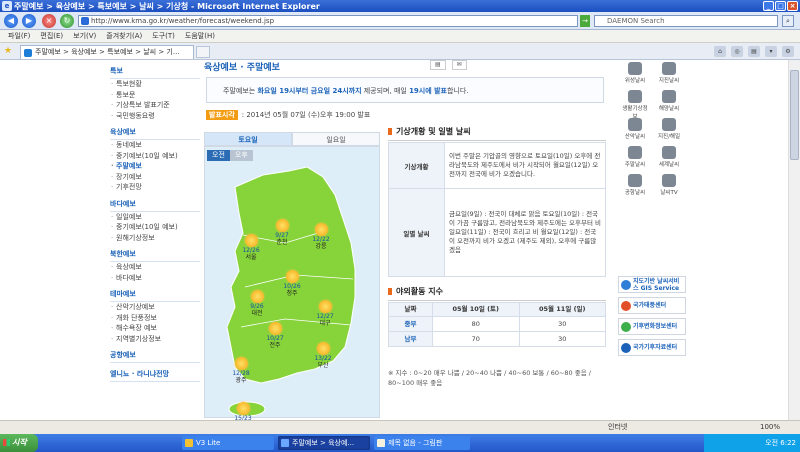 The image size is (800, 452). I want to click on start-button: 시작, so click(19, 443).